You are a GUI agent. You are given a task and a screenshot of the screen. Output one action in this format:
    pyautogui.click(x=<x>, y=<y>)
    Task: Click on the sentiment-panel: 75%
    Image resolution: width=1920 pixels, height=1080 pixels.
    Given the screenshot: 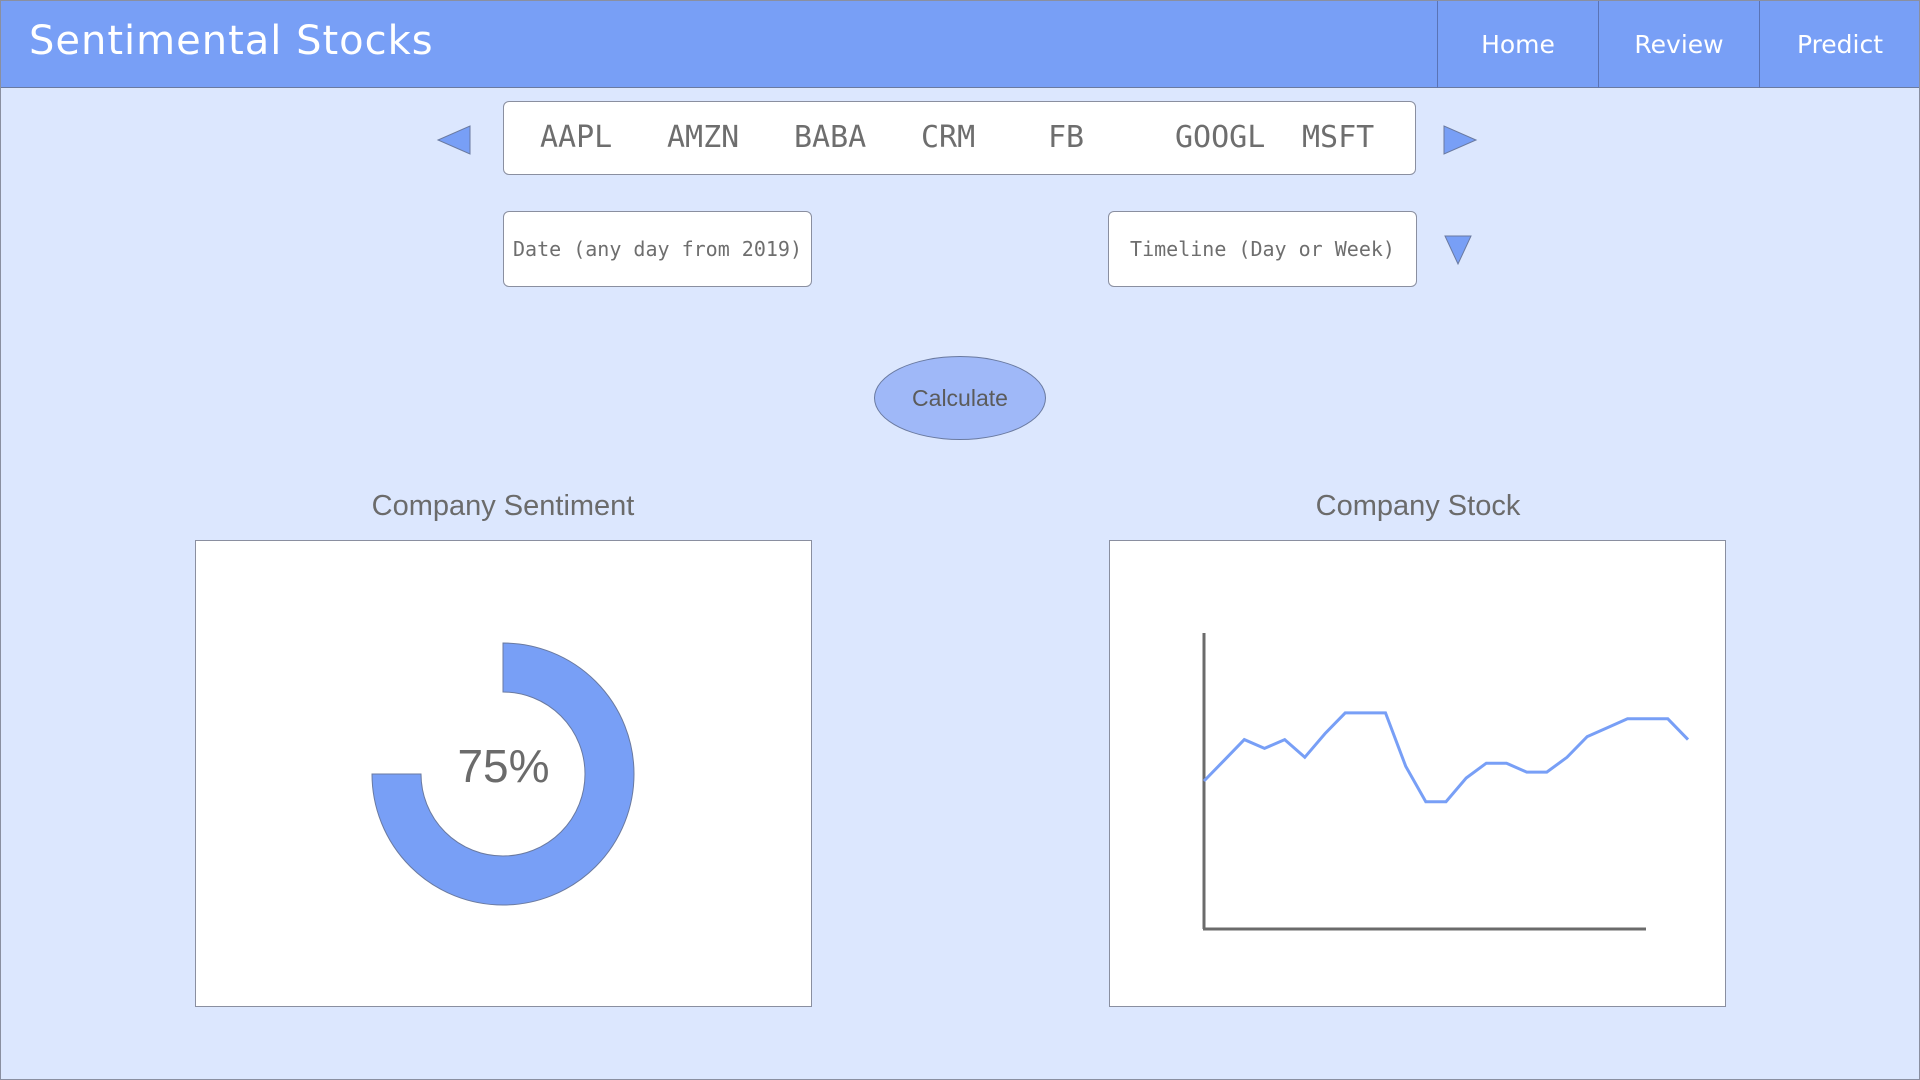 What is the action you would take?
    pyautogui.click(x=503, y=773)
    